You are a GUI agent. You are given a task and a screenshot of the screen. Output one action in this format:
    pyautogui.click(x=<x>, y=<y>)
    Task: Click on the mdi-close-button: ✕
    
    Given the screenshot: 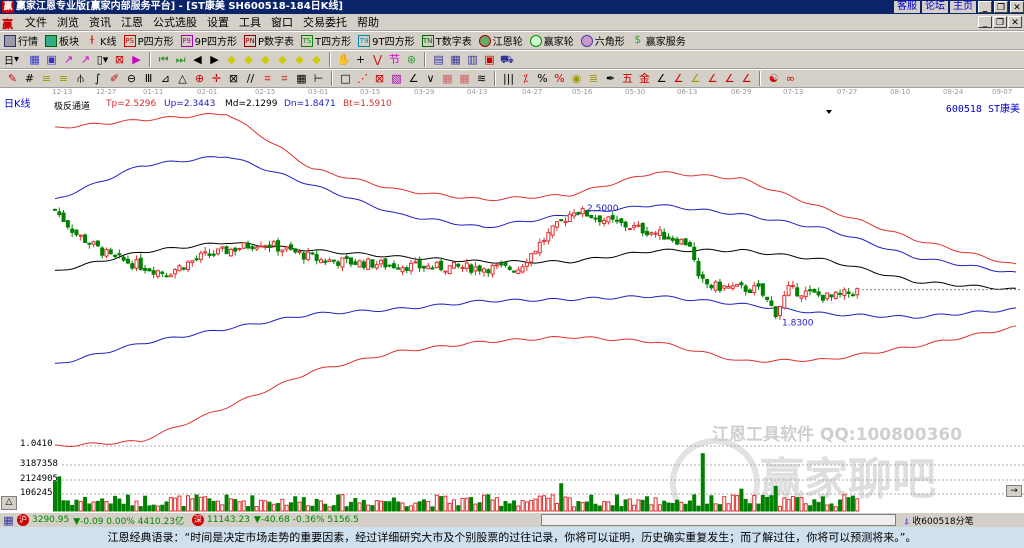 What is the action you would take?
    pyautogui.click(x=1015, y=22)
    